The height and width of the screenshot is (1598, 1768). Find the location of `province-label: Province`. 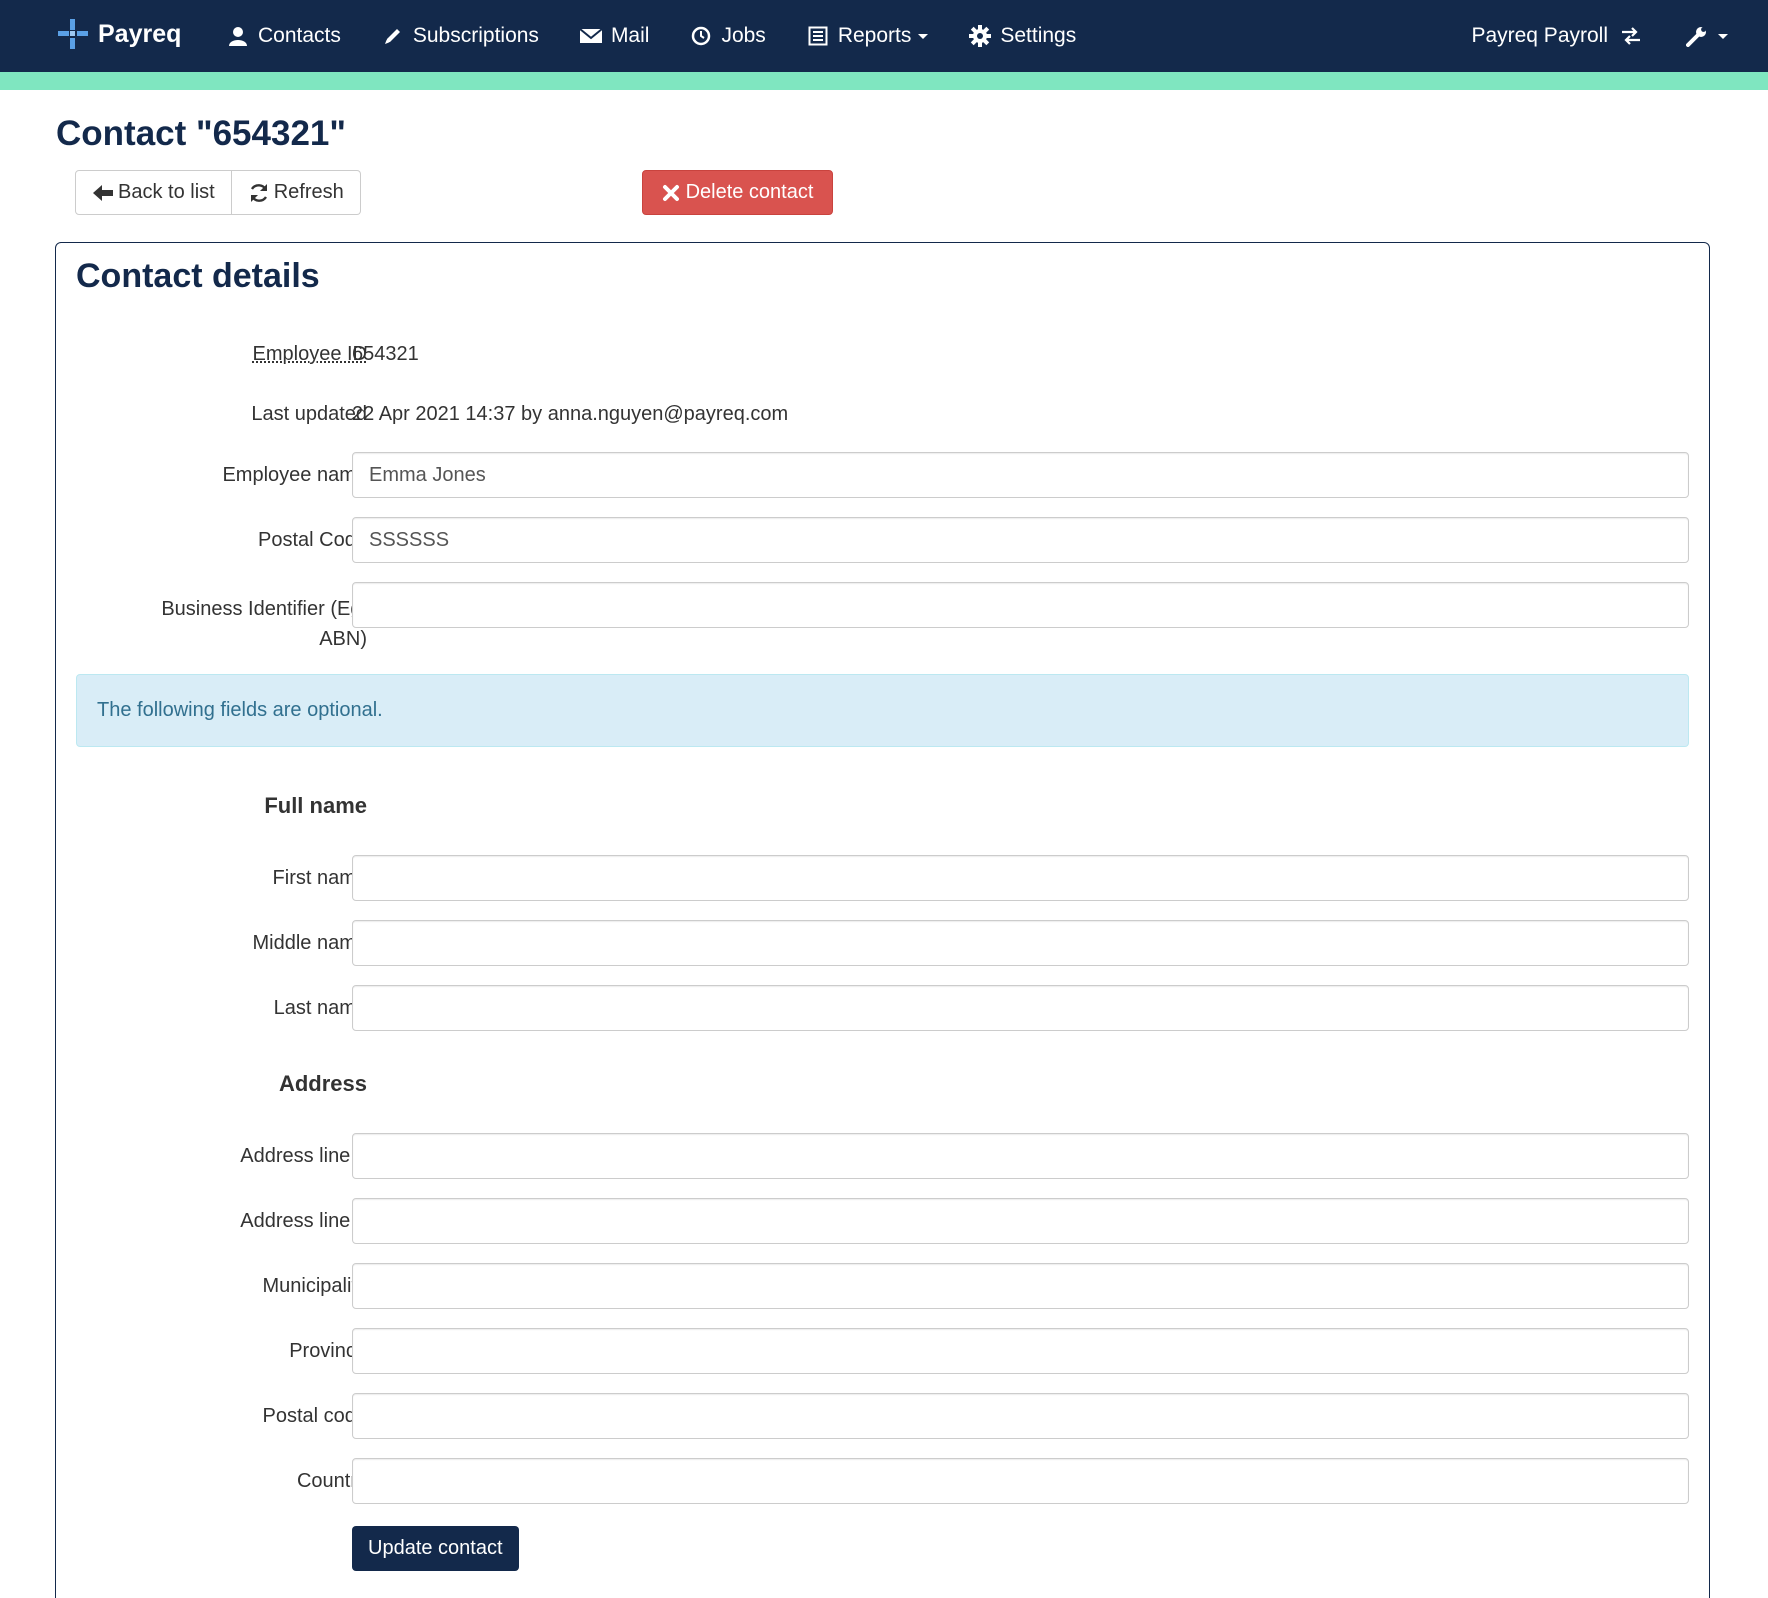

province-label: Province is located at coordinates (328, 1351).